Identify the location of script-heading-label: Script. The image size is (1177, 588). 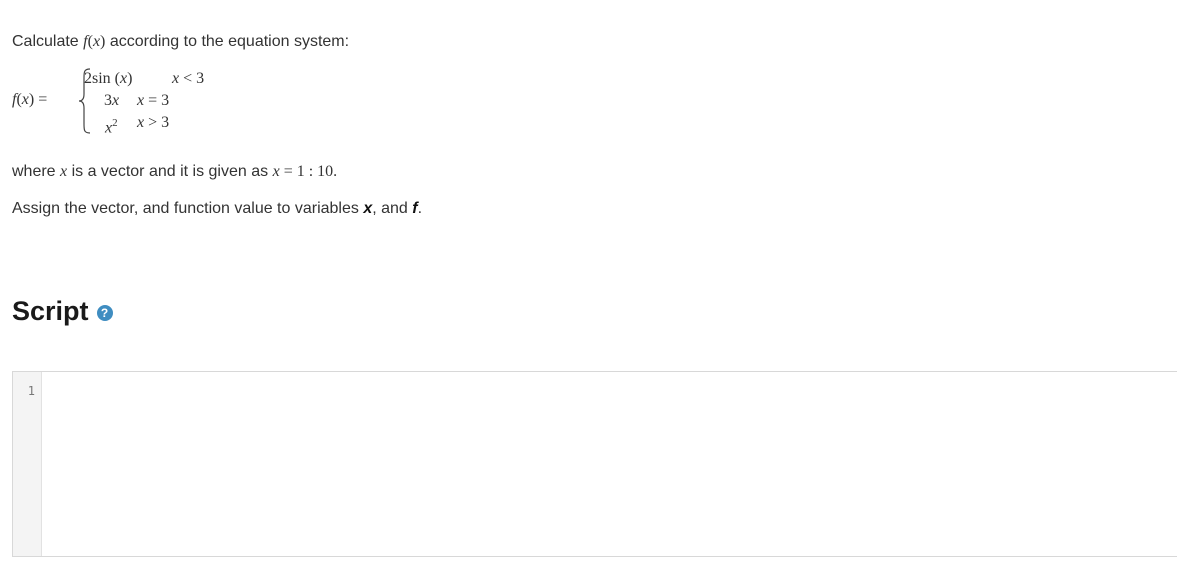
(50, 311).